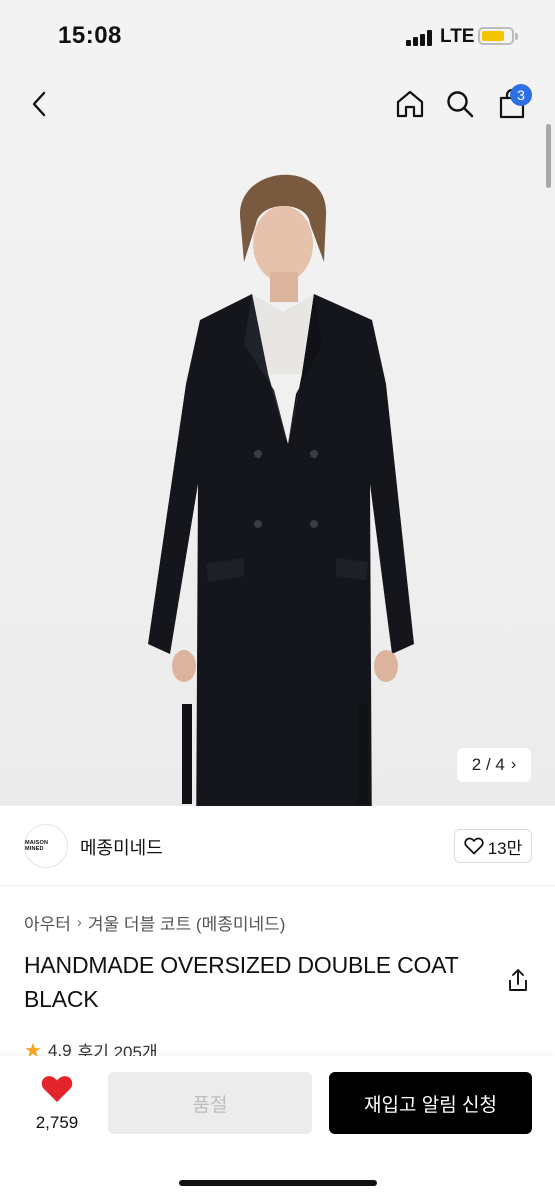 Image resolution: width=555 pixels, height=1200 pixels. I want to click on chevron-left-icon, so click(39, 104).